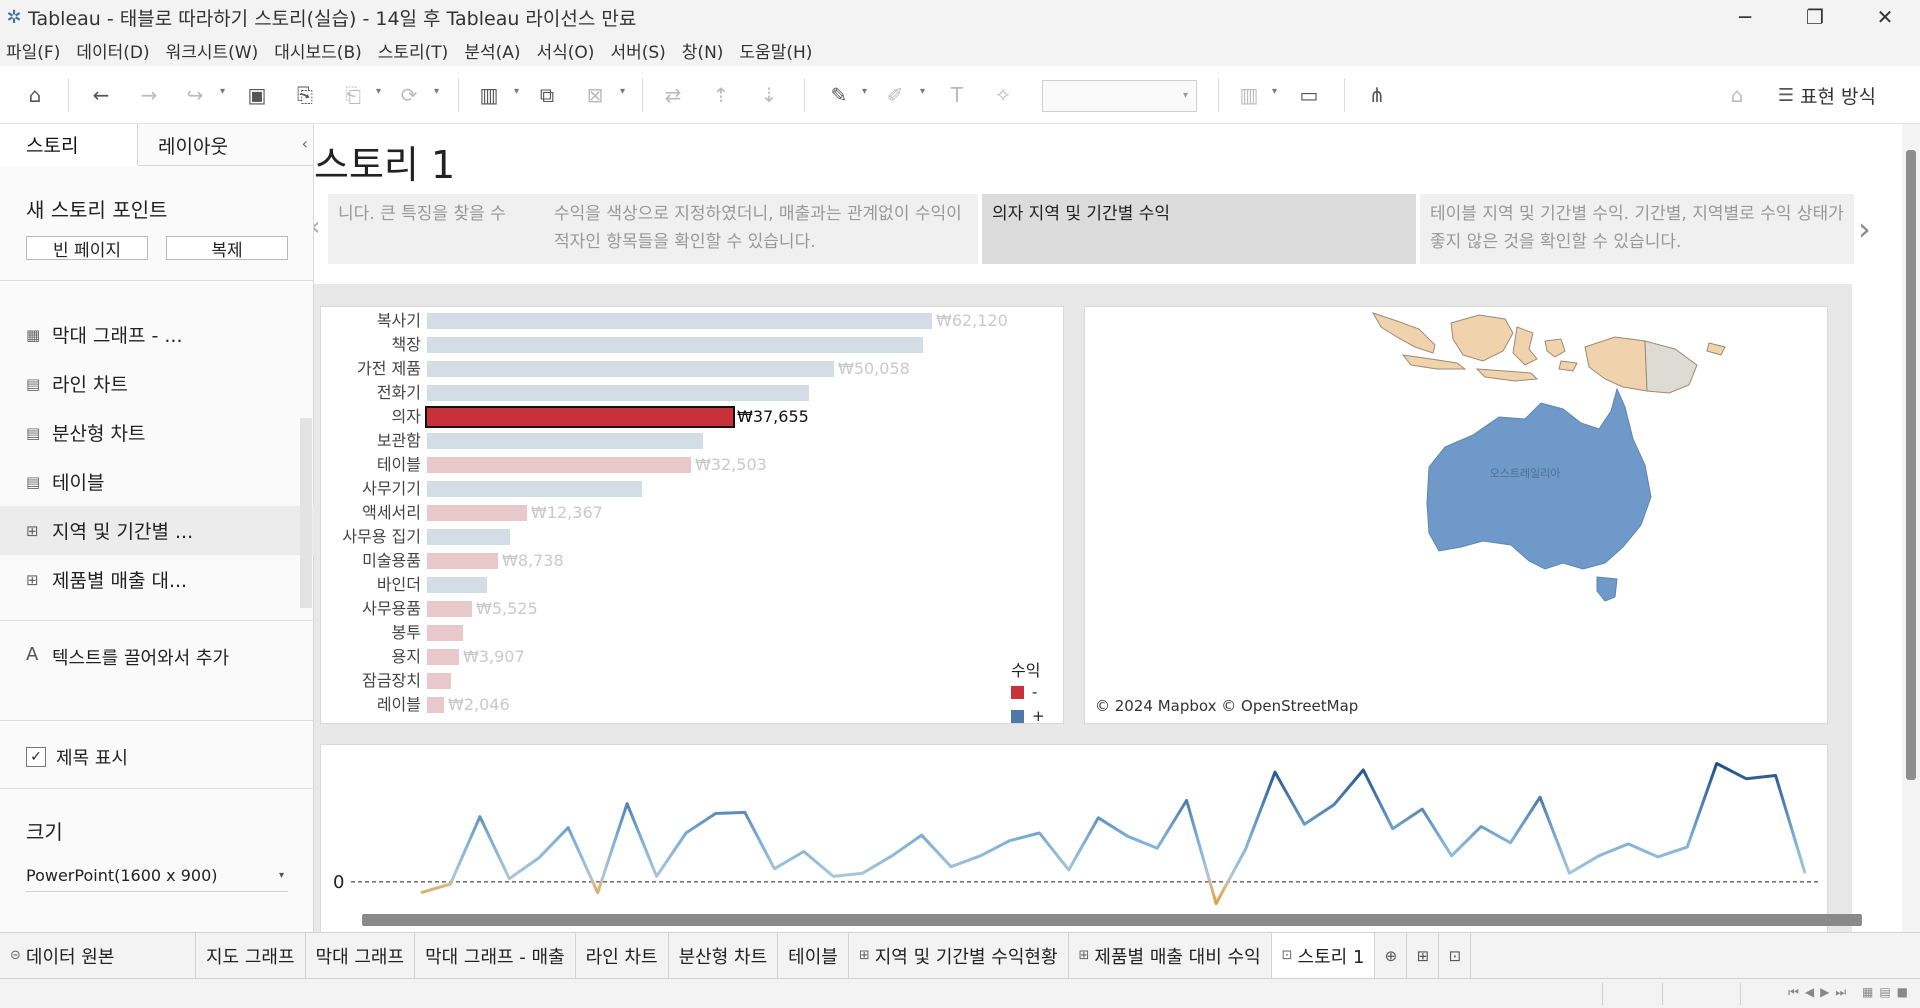  What do you see at coordinates (769, 95) in the screenshot?
I see `sort-descending-icon: ⇣` at bounding box center [769, 95].